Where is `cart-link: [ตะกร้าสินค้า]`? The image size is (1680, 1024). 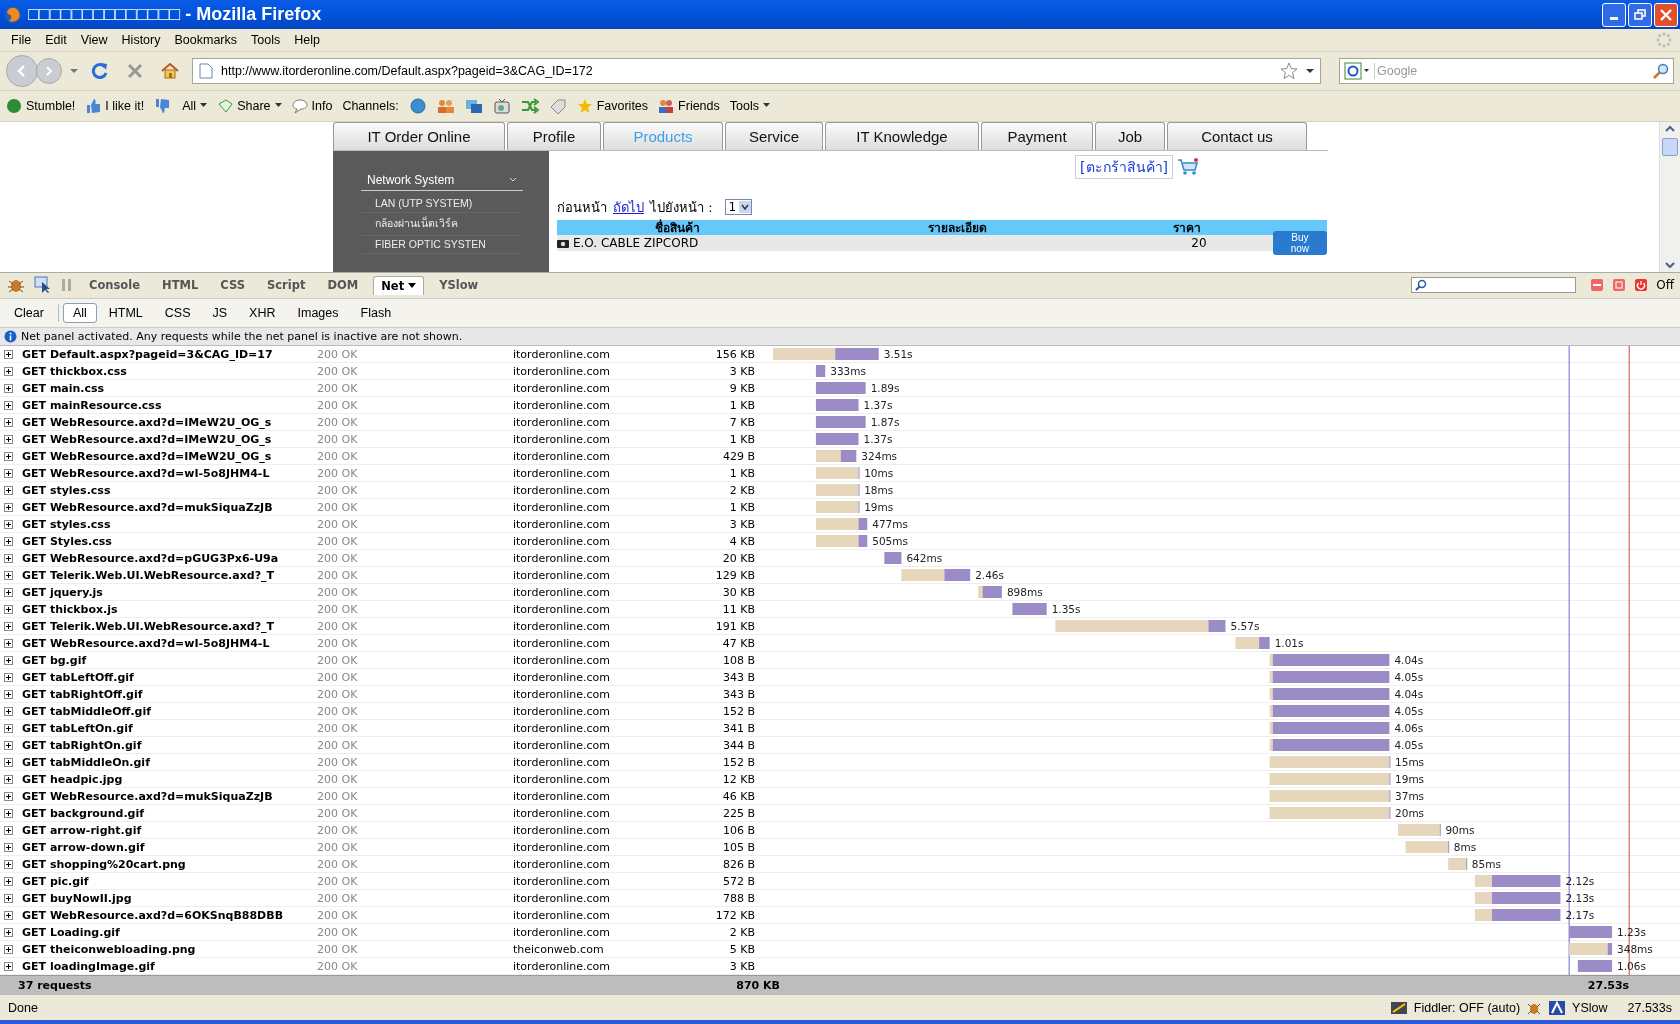 cart-link: [ตะกร้าสินค้า] is located at coordinates (1124, 166).